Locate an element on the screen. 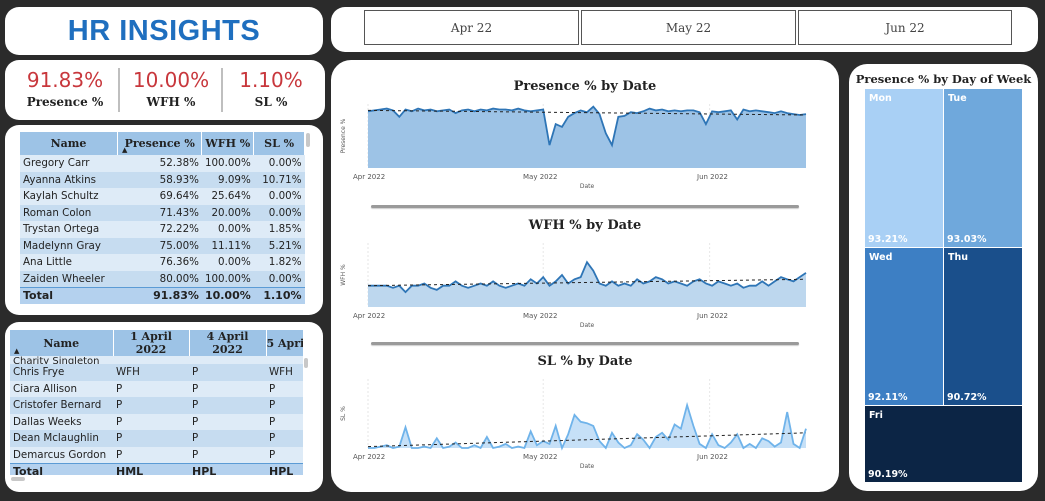 The image size is (1045, 501). cell-status: WFH is located at coordinates (284, 372).